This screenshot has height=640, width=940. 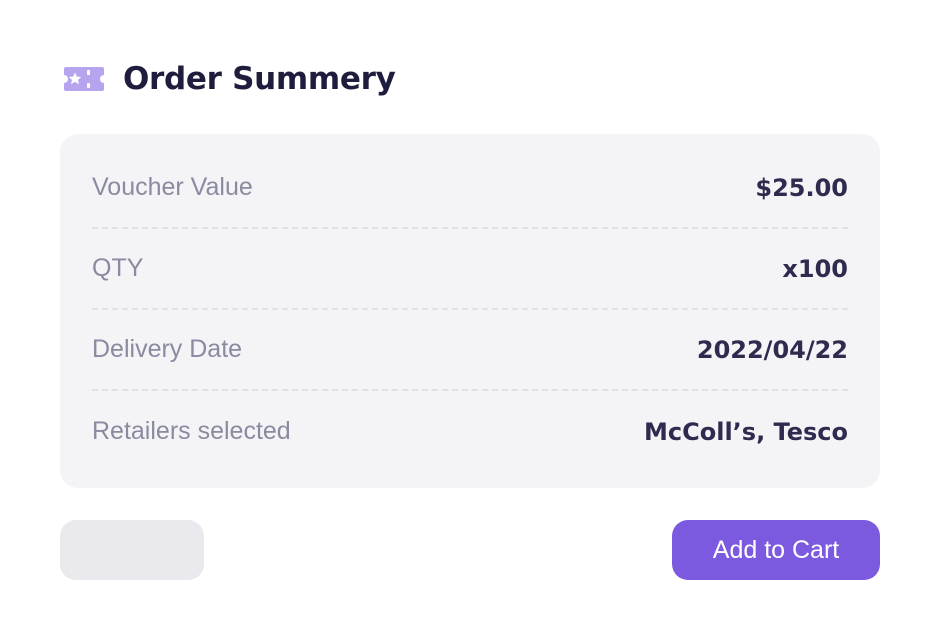 What do you see at coordinates (118, 268) in the screenshot?
I see `summary-label: QTY` at bounding box center [118, 268].